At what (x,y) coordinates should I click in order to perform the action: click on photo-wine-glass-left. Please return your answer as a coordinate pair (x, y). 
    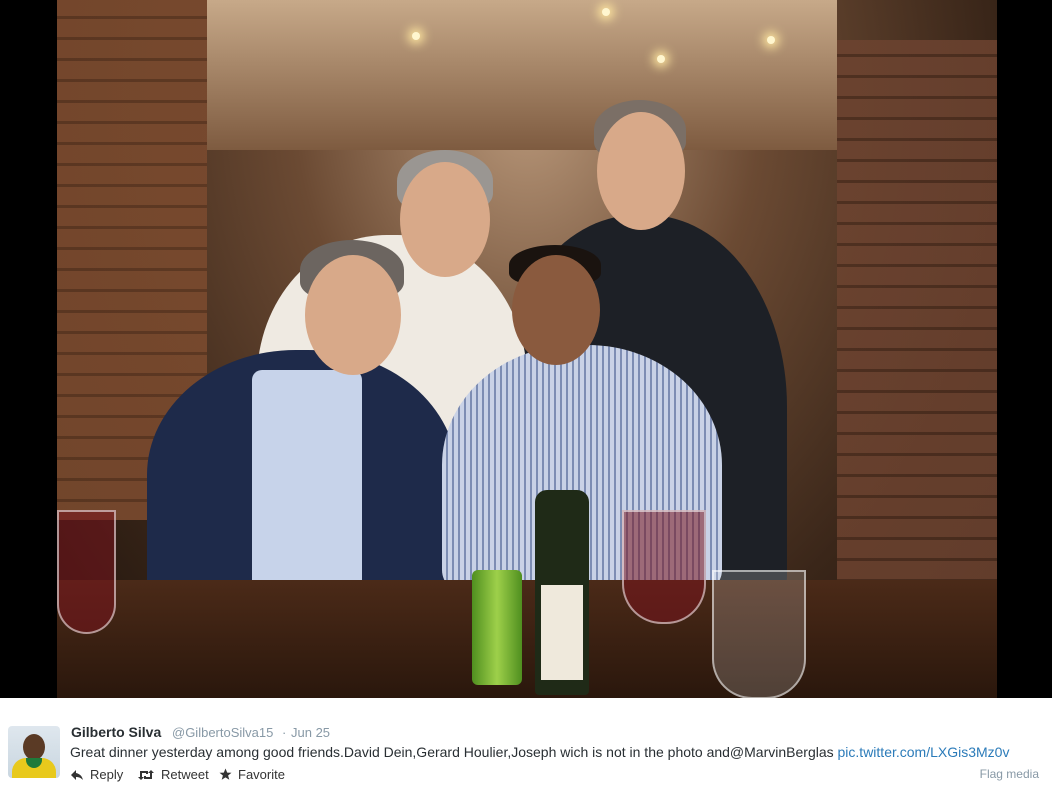
    Looking at the image, I should click on (86, 572).